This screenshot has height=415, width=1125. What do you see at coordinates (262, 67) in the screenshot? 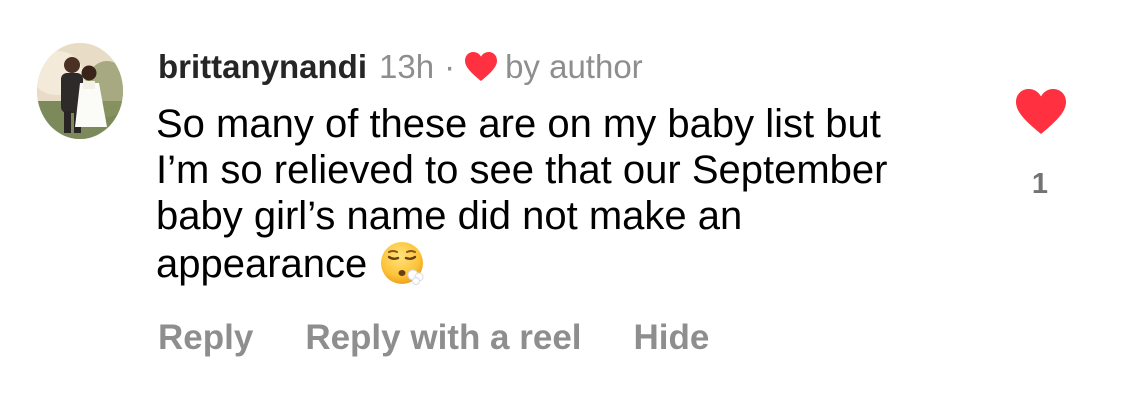
I see `username: brittanynandi` at bounding box center [262, 67].